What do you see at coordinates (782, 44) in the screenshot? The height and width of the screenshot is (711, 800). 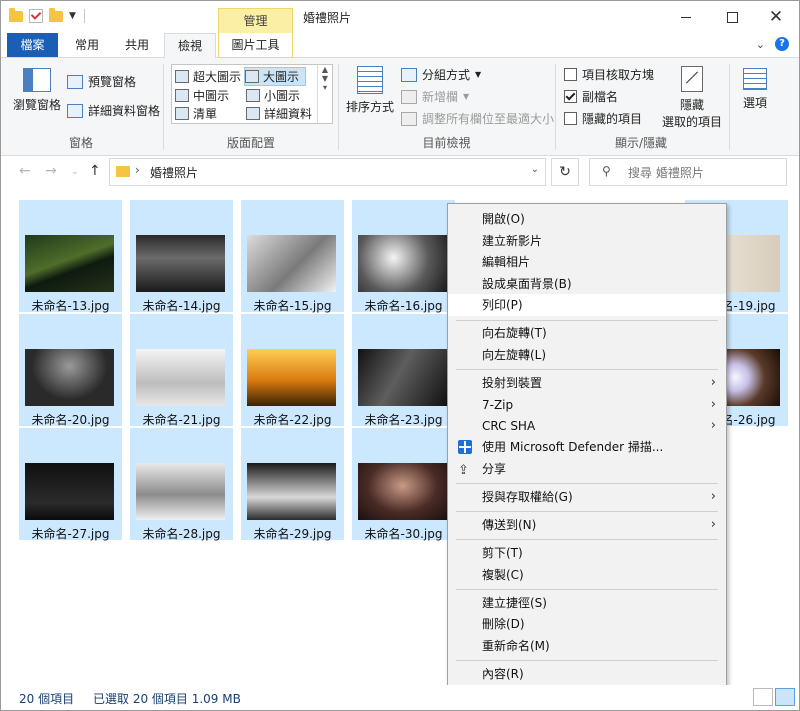 I see `help-icon: ?` at bounding box center [782, 44].